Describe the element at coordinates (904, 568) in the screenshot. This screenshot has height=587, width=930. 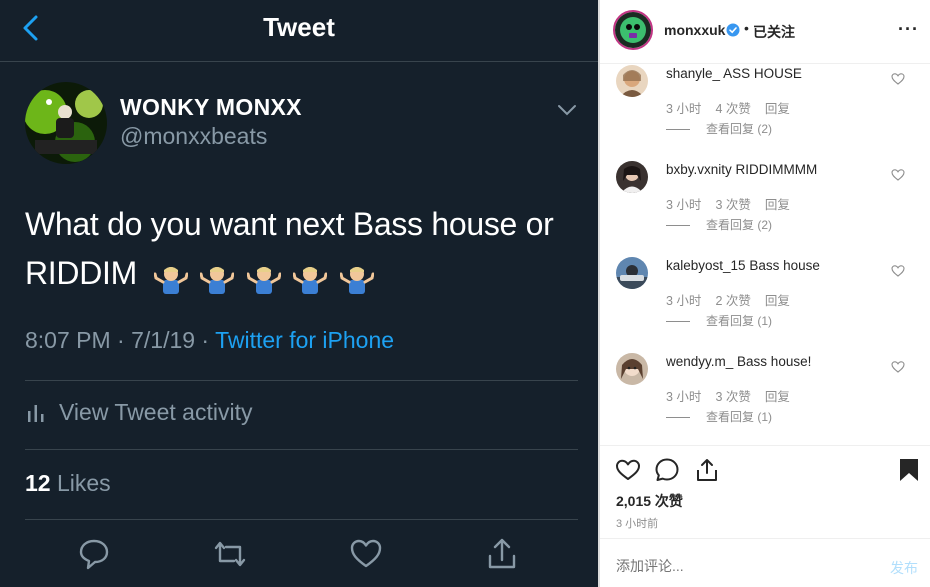
I see `post-comment-button: 发布` at that location.